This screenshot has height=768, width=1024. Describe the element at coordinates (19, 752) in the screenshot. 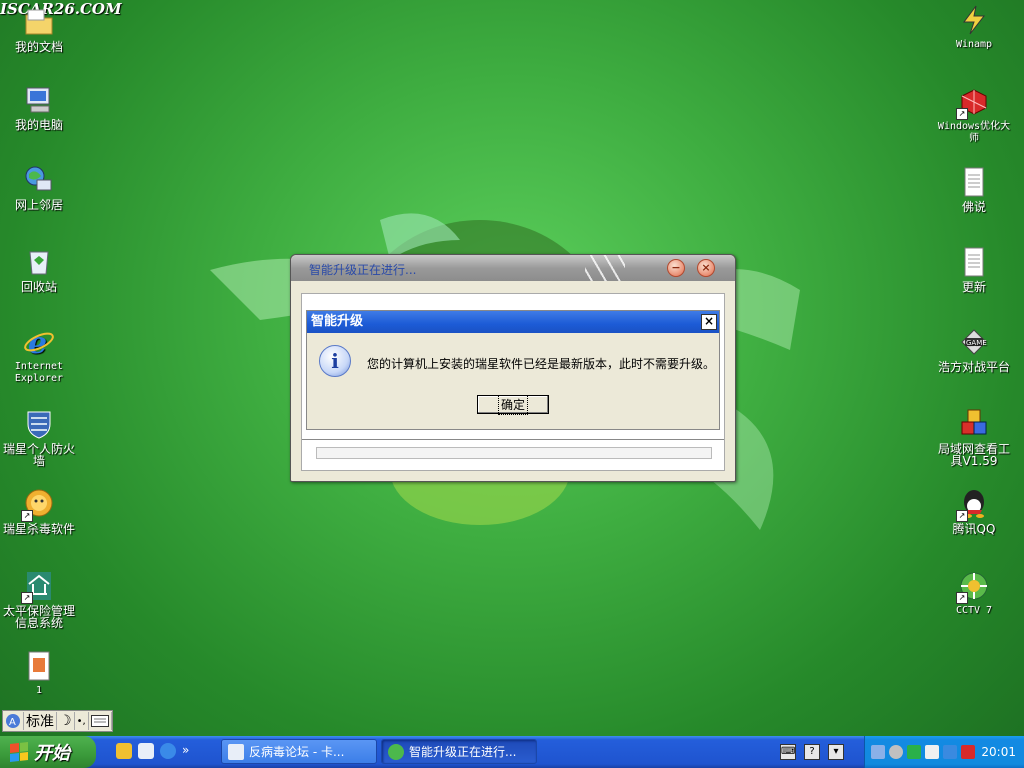

I see `windows-logo-icon` at that location.